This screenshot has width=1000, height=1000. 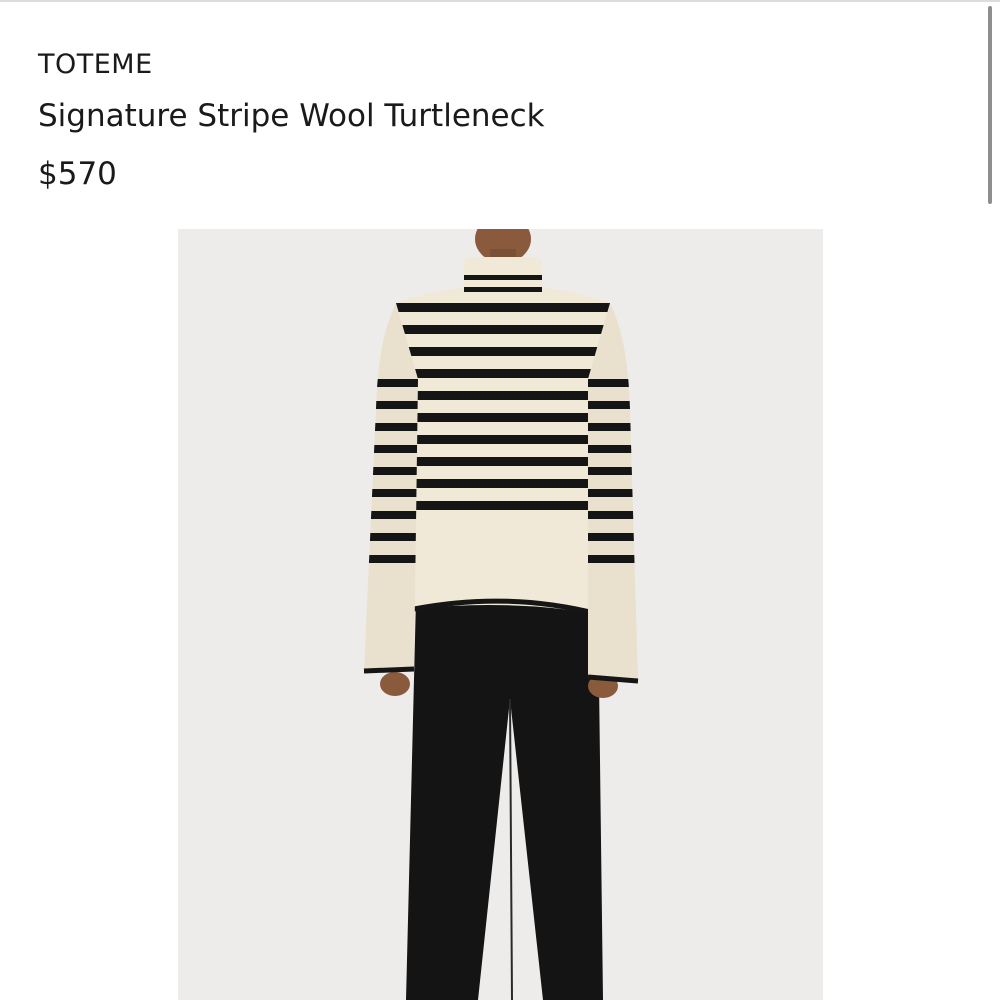 What do you see at coordinates (77, 174) in the screenshot?
I see `product-price: $570` at bounding box center [77, 174].